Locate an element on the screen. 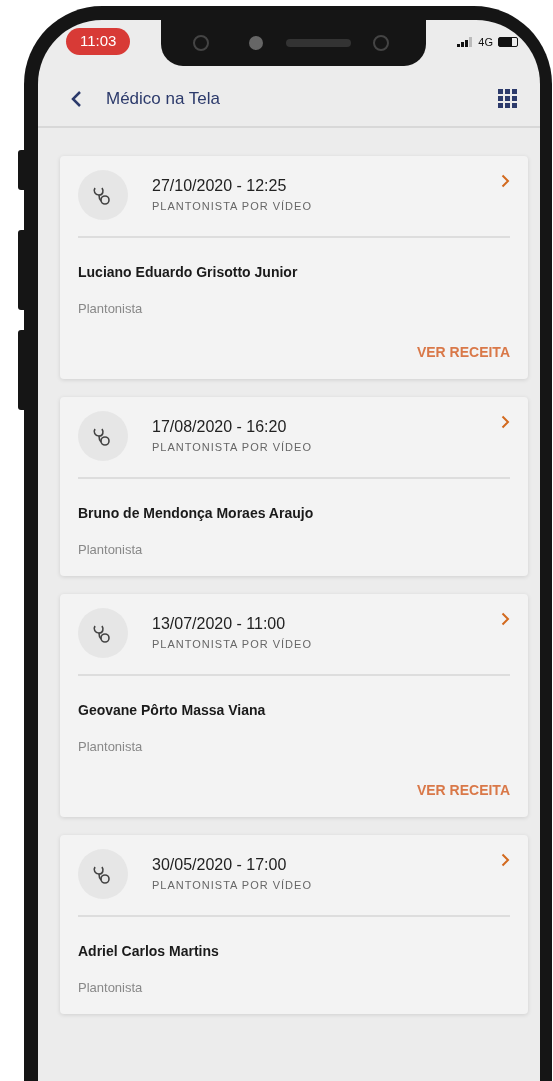 This screenshot has width=553, height=1081. appointment-datetime: 17/08/2020 - 16:20 is located at coordinates (220, 427).